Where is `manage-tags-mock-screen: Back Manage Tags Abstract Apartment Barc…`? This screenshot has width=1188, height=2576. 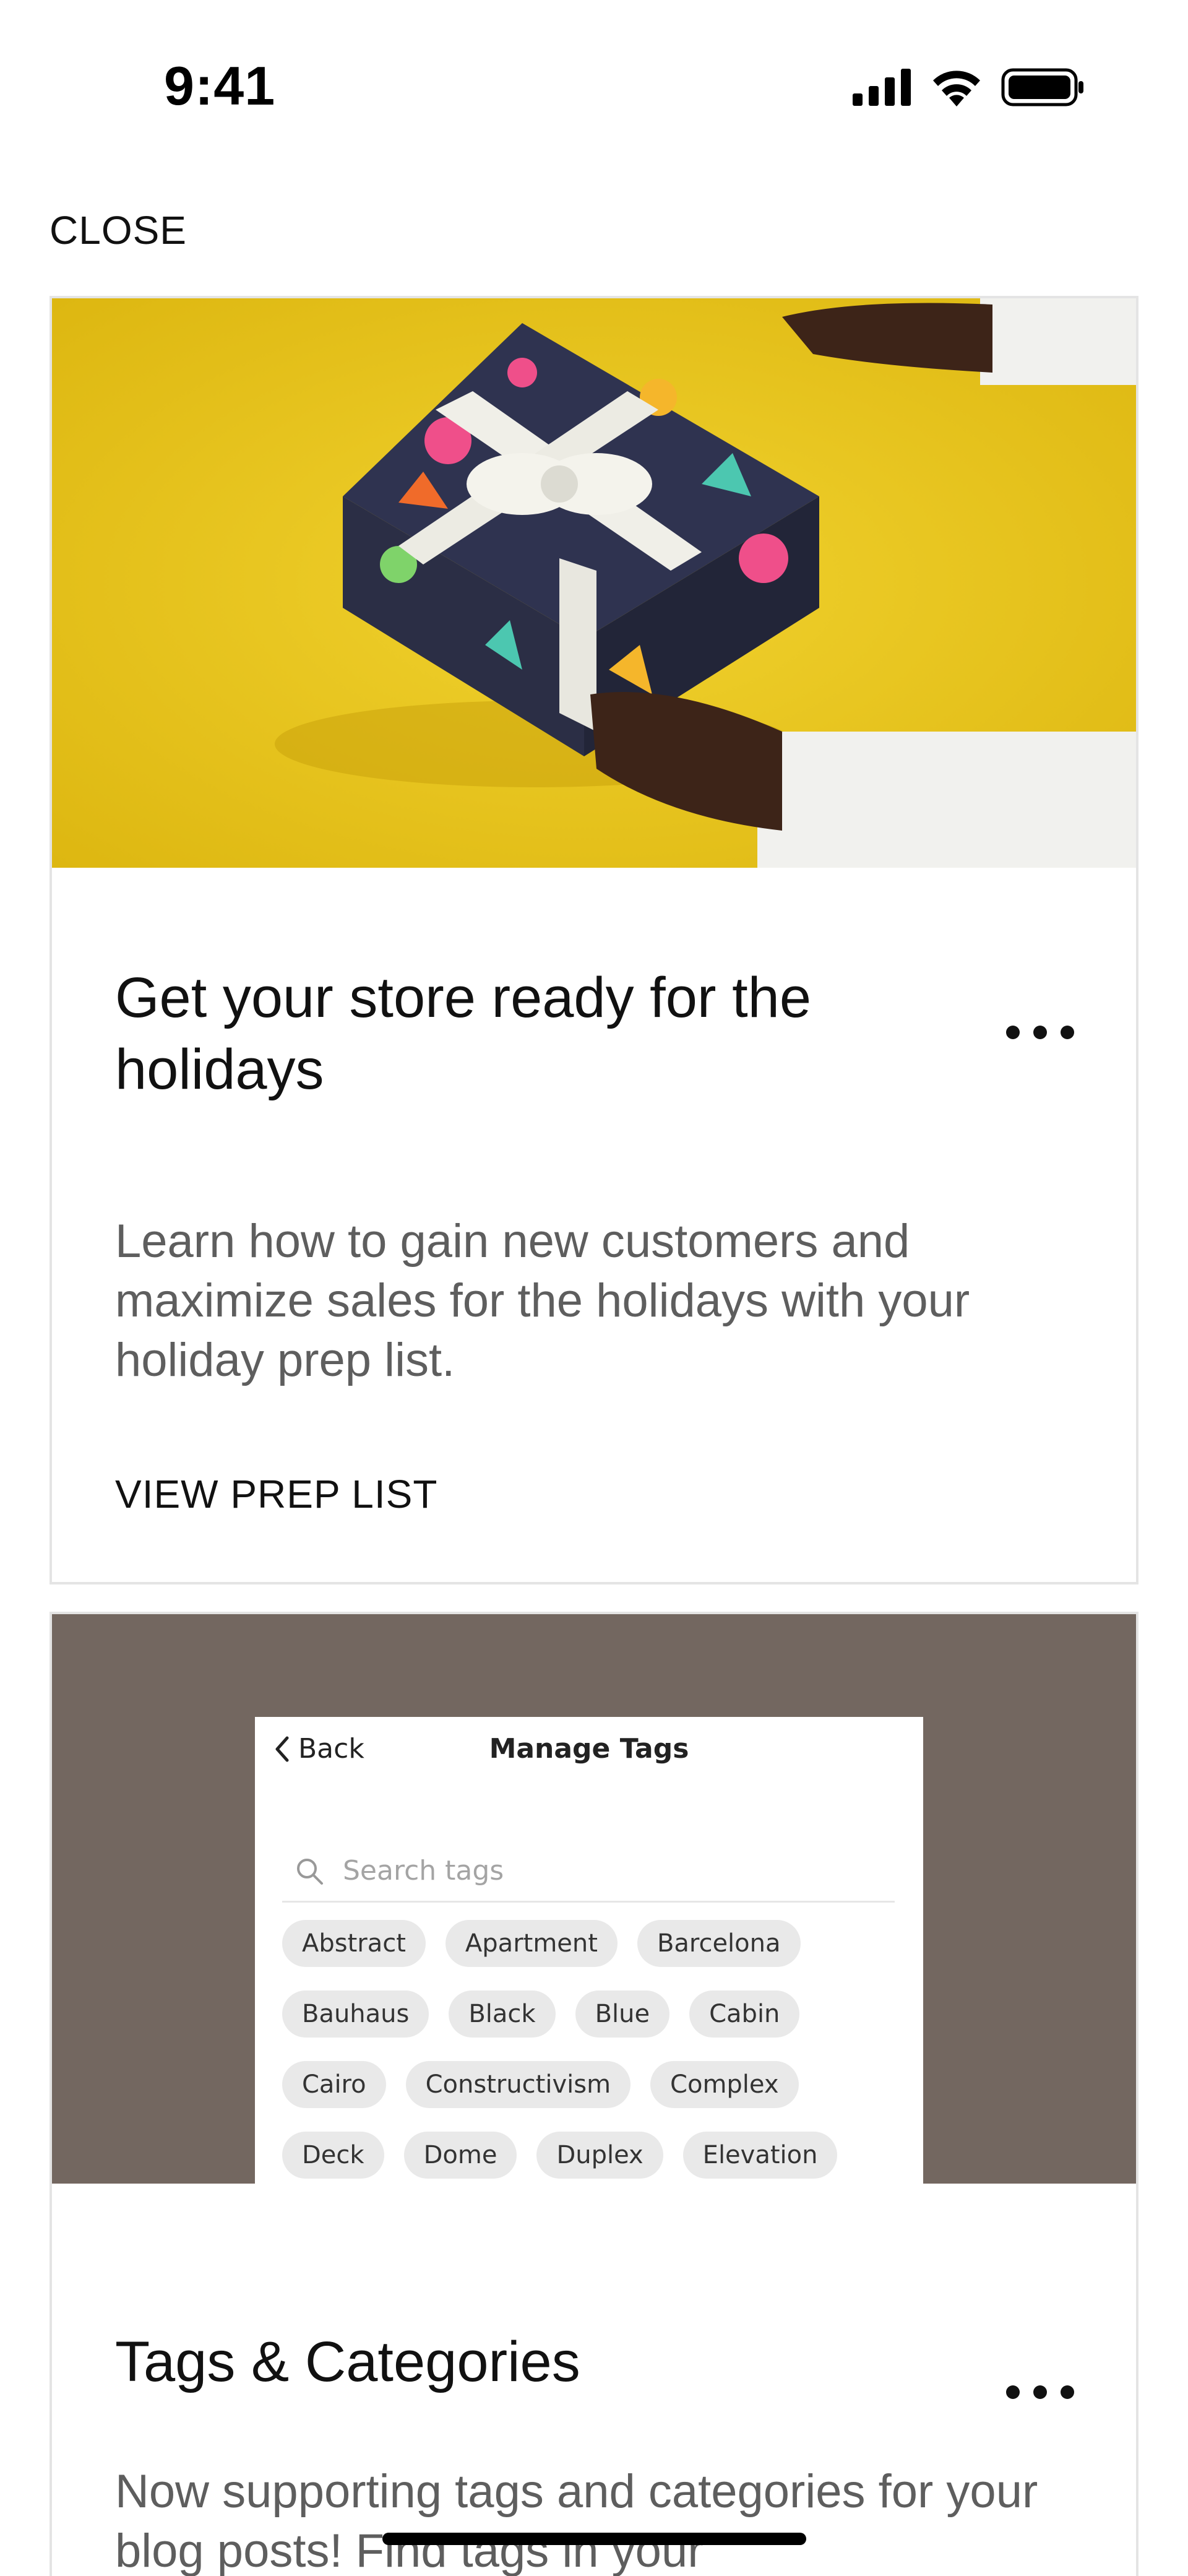
manage-tags-mock-screen: Back Manage Tags Abstract Apartment Barc… is located at coordinates (589, 1950).